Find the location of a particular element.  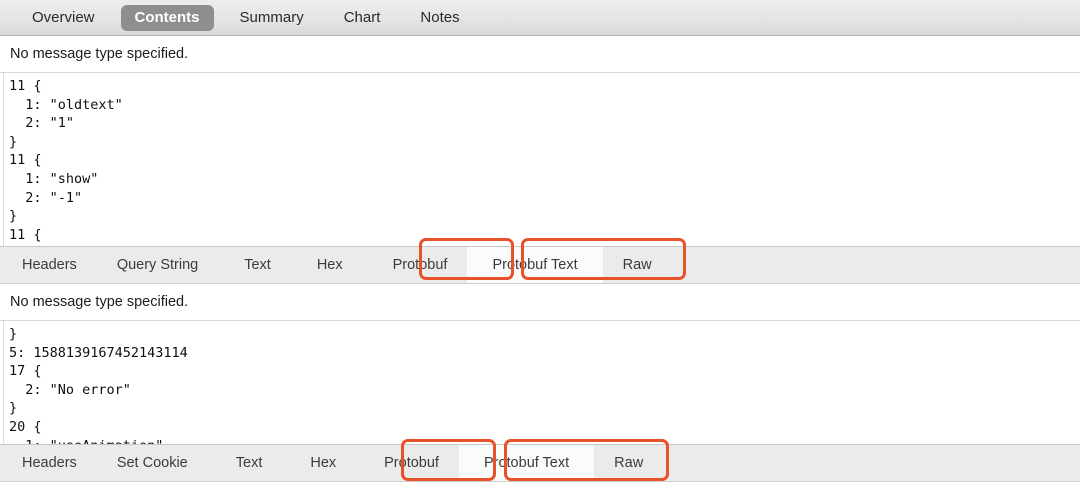

request-tab-protobuf-text: Protobuf Text is located at coordinates (535, 265).